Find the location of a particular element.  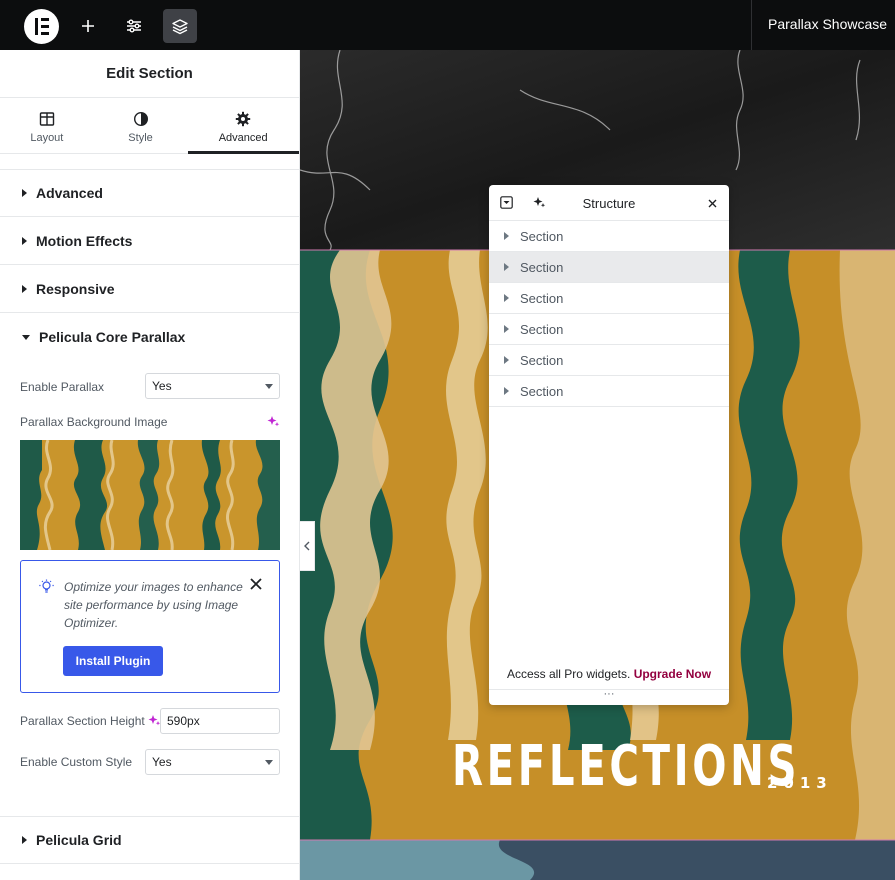

install-plugin-button: Install Plugin is located at coordinates (113, 661).